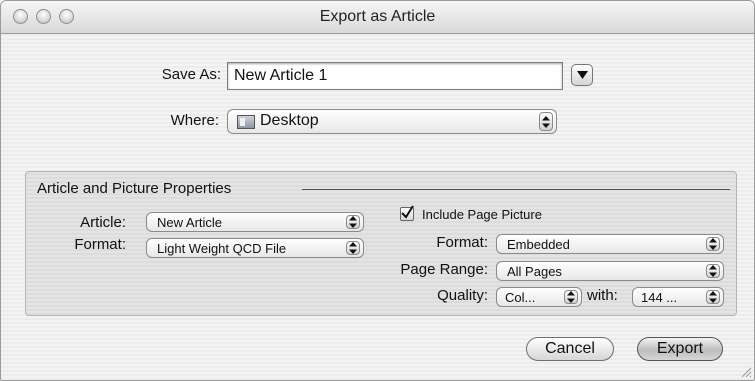  Describe the element at coordinates (444, 269) in the screenshot. I see `page-range-label: Page Range:` at that location.